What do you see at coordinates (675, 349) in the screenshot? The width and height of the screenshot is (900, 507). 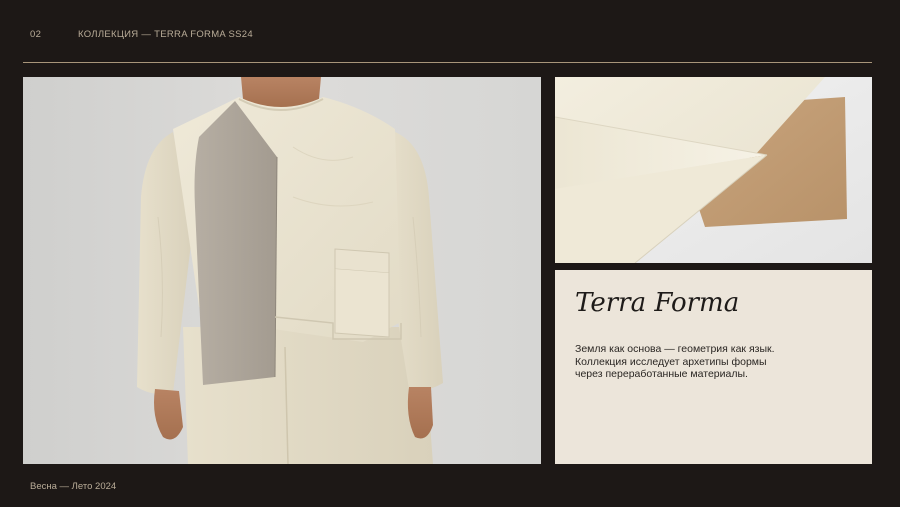 I see `description-line: Земля как основа — геометрия как язык.` at bounding box center [675, 349].